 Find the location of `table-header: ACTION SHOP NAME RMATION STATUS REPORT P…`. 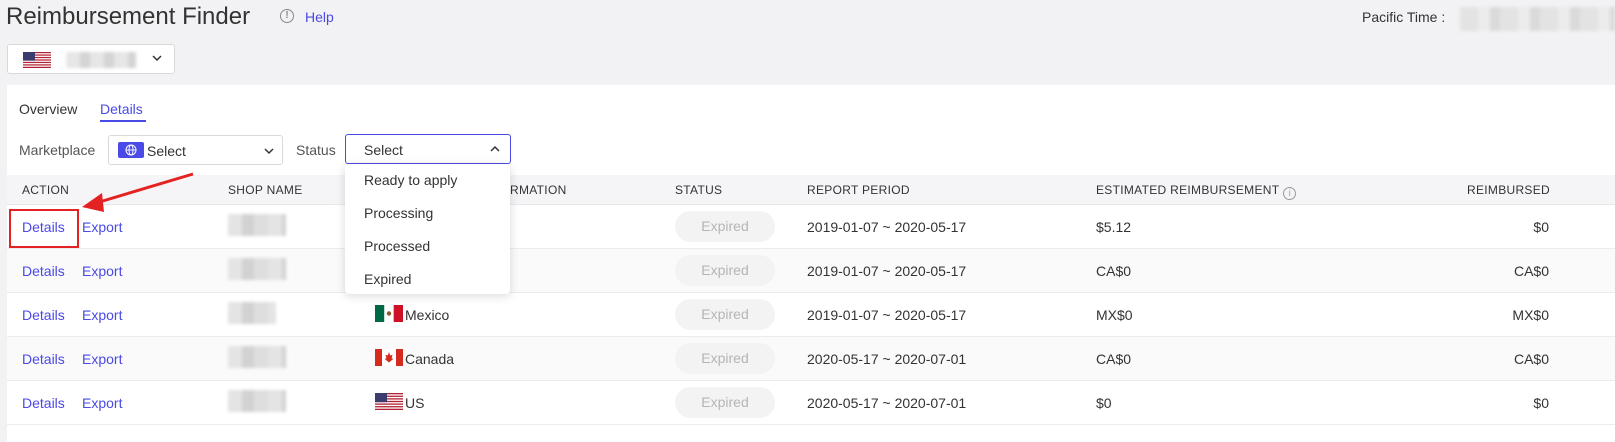

table-header: ACTION SHOP NAME RMATION STATUS REPORT P… is located at coordinates (811, 190).